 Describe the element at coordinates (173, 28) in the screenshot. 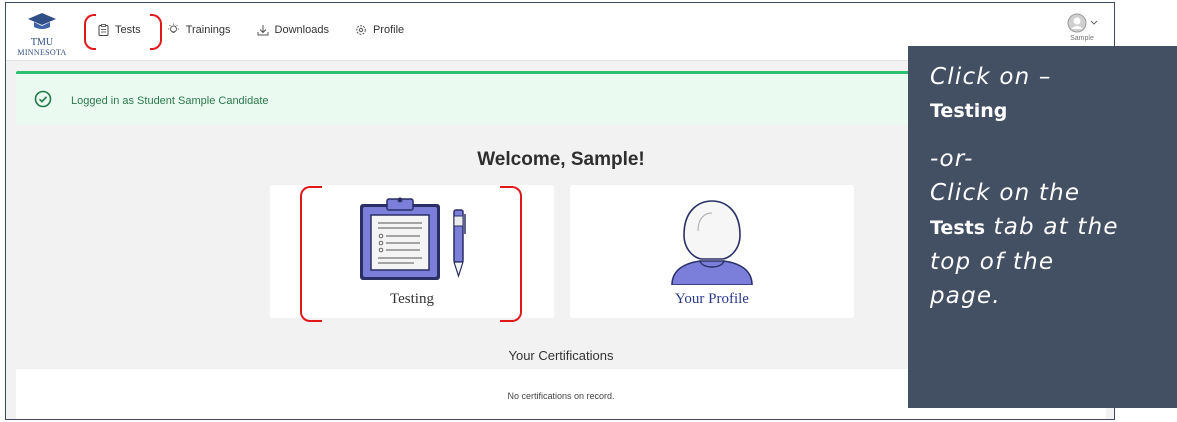

I see `lightbulb-icon` at that location.